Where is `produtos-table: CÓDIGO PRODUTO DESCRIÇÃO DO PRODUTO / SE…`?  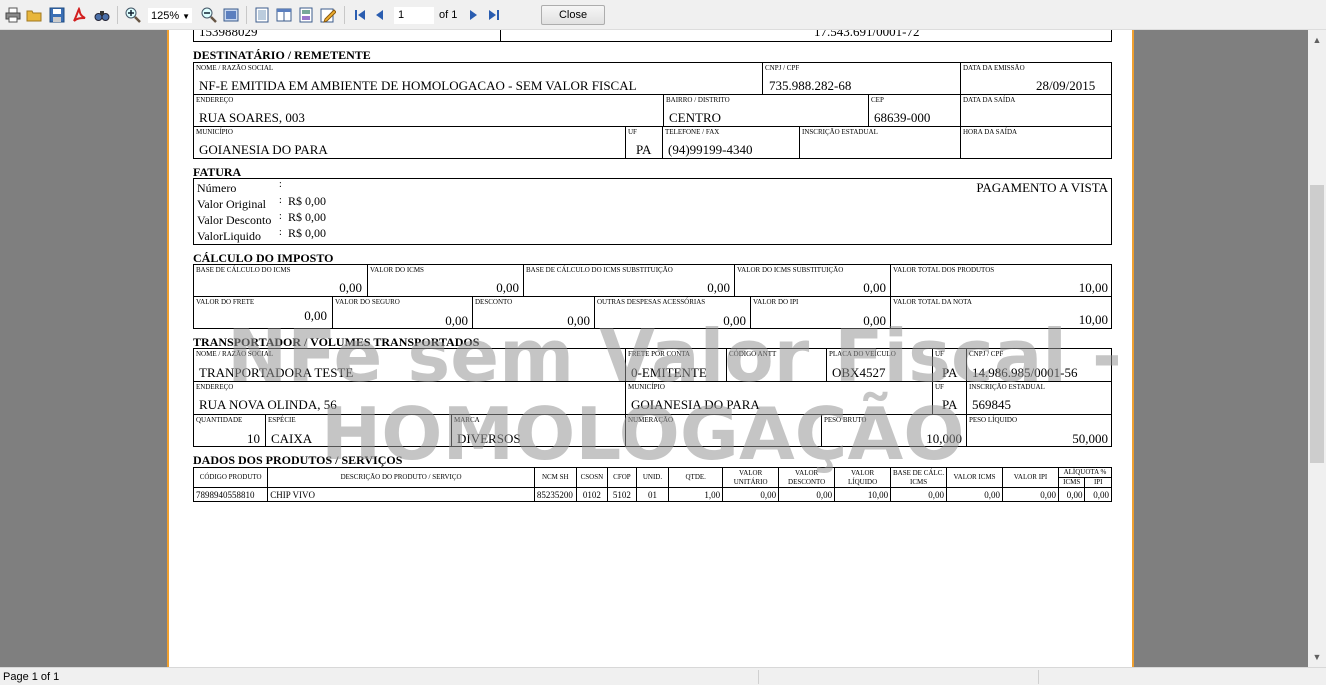 produtos-table: CÓDIGO PRODUTO DESCRIÇÃO DO PRODUTO / SE… is located at coordinates (652, 484).